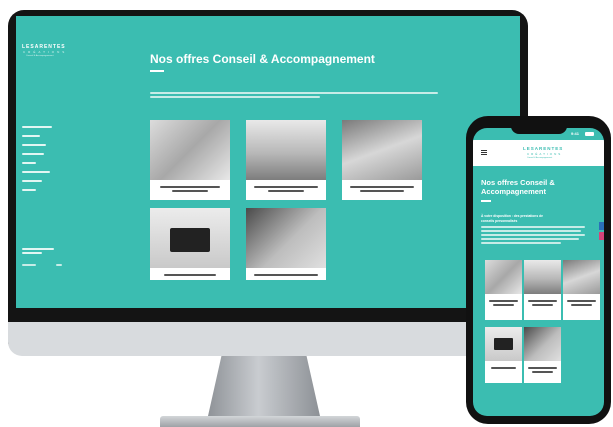  What do you see at coordinates (575, 133) in the screenshot?
I see `status-time: 9:41` at bounding box center [575, 133].